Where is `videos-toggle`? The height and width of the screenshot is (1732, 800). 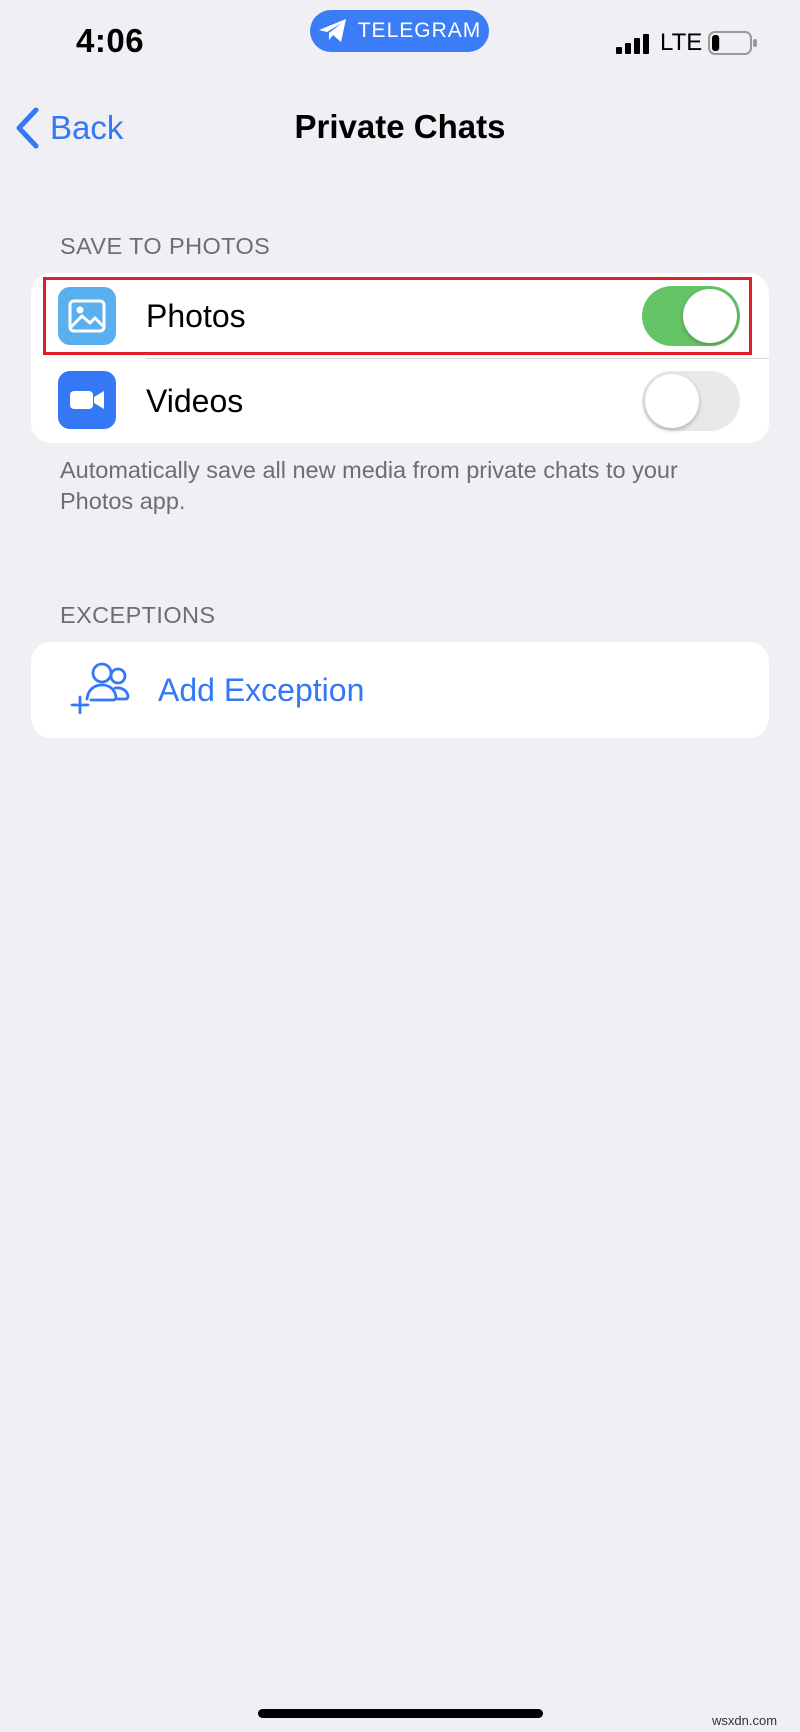
videos-toggle is located at coordinates (691, 401).